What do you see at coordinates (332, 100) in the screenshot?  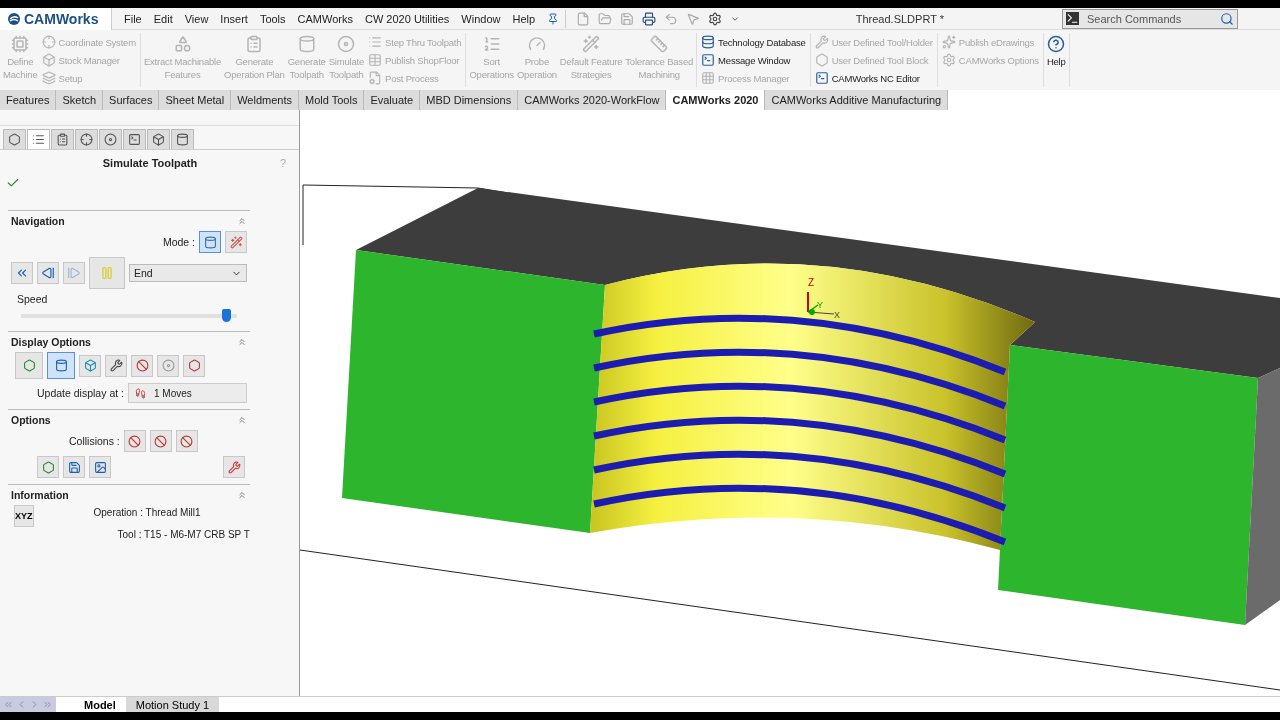 I see `tab: Mold Tools` at bounding box center [332, 100].